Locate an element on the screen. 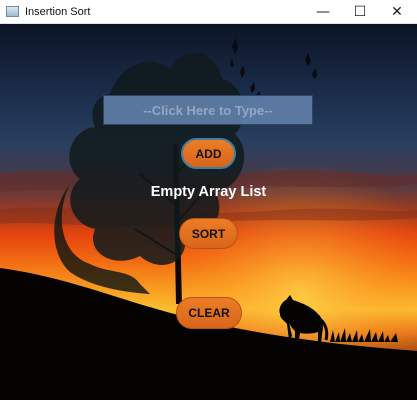 The width and height of the screenshot is (417, 400). text-input is located at coordinates (208, 110).